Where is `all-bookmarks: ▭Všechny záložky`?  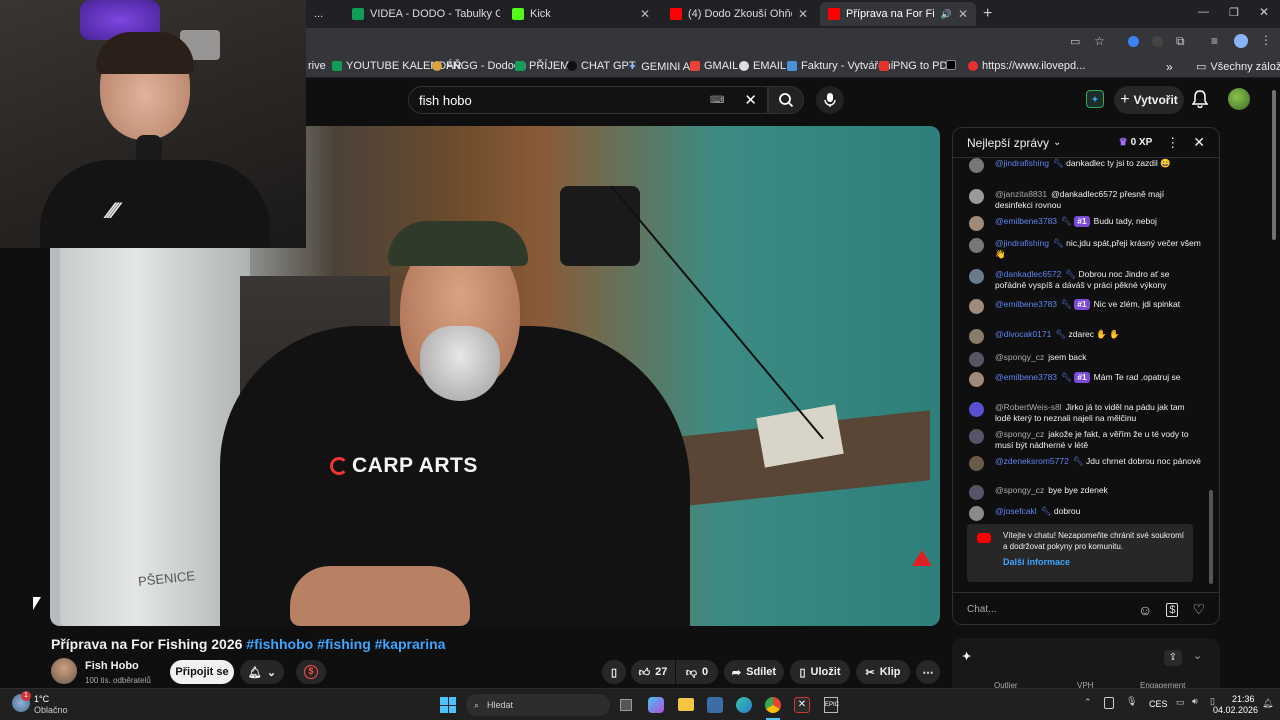 all-bookmarks: ▭Všechny záložky is located at coordinates (1238, 67).